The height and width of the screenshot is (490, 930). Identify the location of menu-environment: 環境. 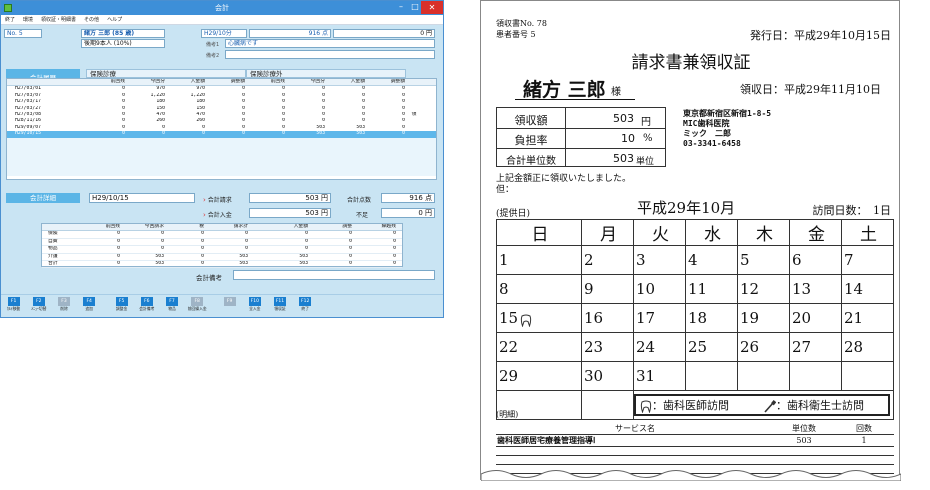
(28, 19).